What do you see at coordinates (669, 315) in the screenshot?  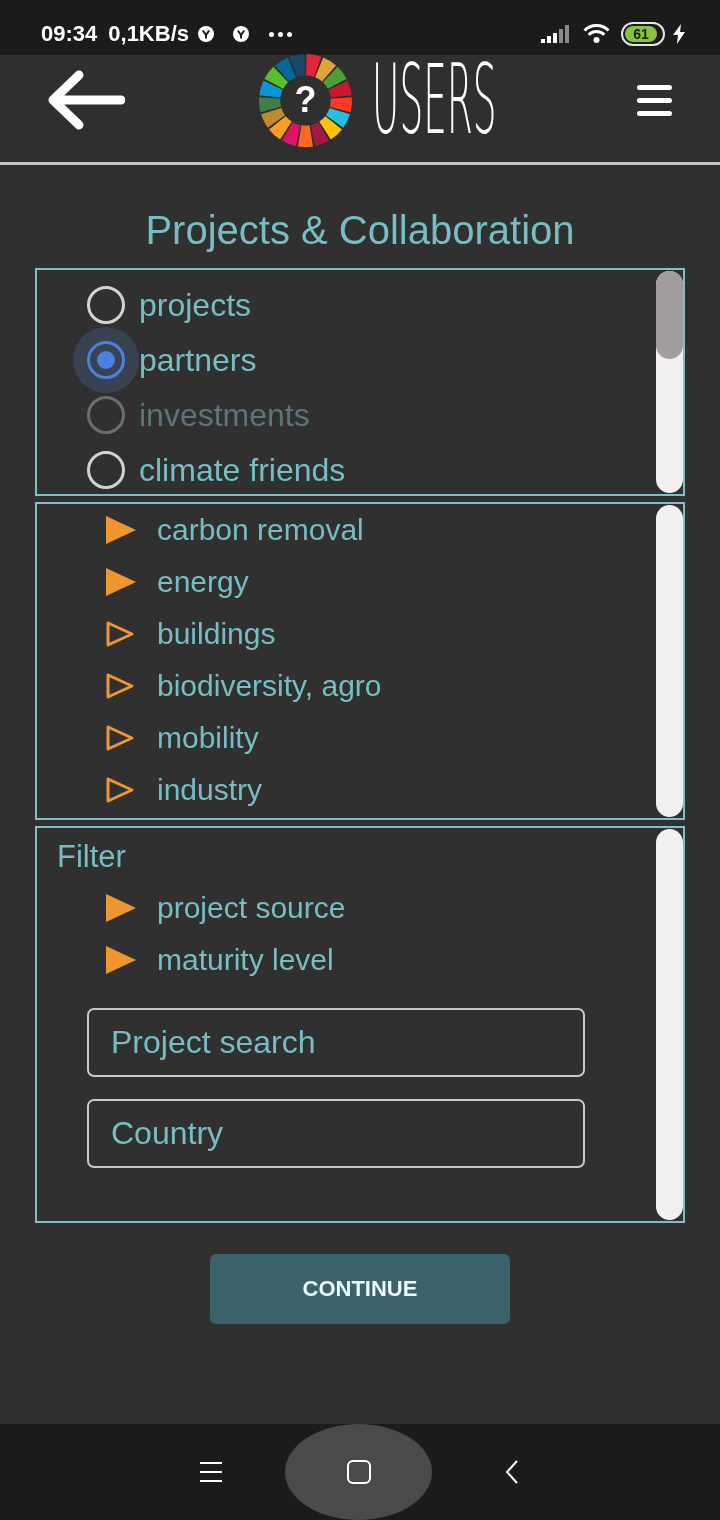 I see `scrollbar-thumb` at bounding box center [669, 315].